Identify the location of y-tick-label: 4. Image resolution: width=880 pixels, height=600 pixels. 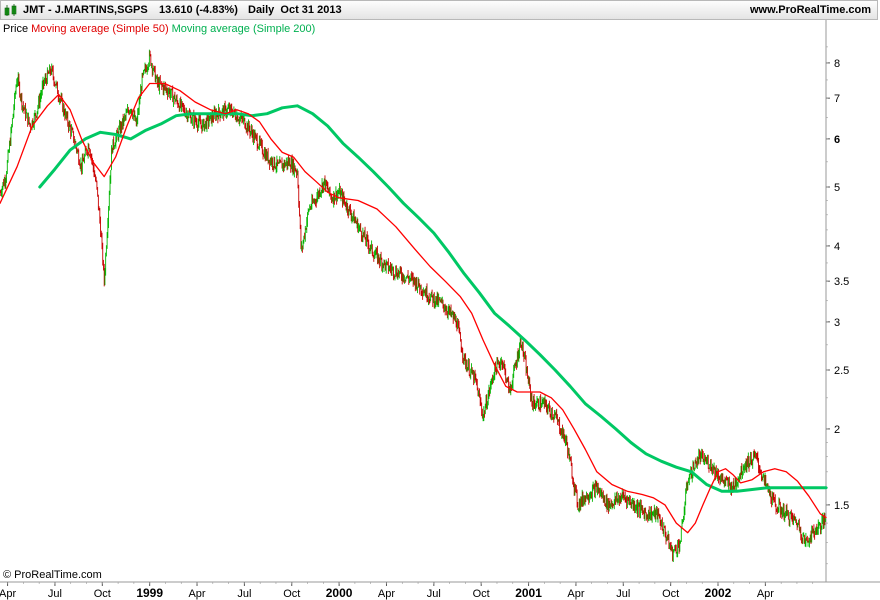
(837, 247).